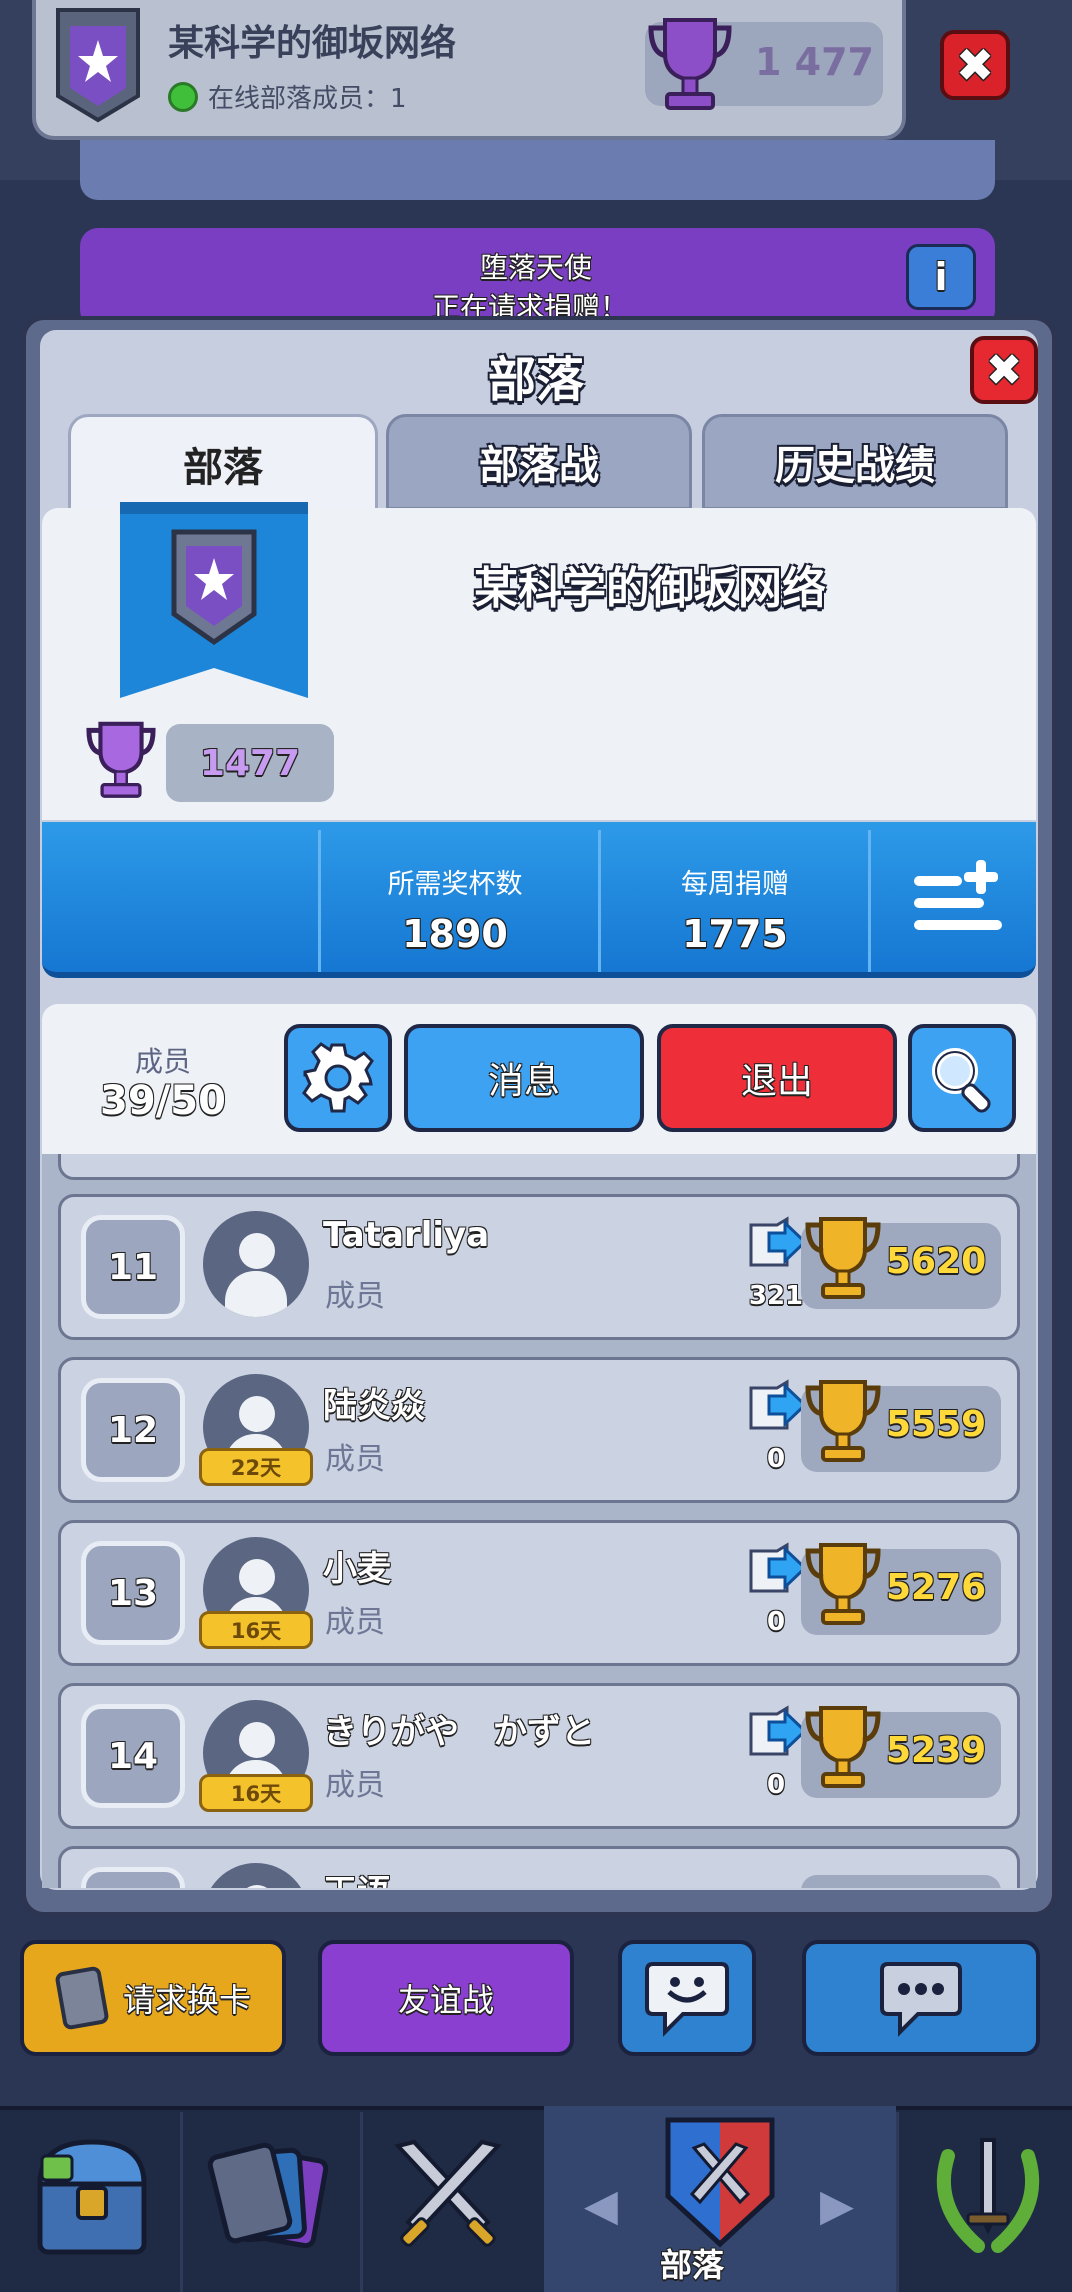 The width and height of the screenshot is (1072, 2292). I want to click on friendly-battle-button: 友谊战, so click(446, 1998).